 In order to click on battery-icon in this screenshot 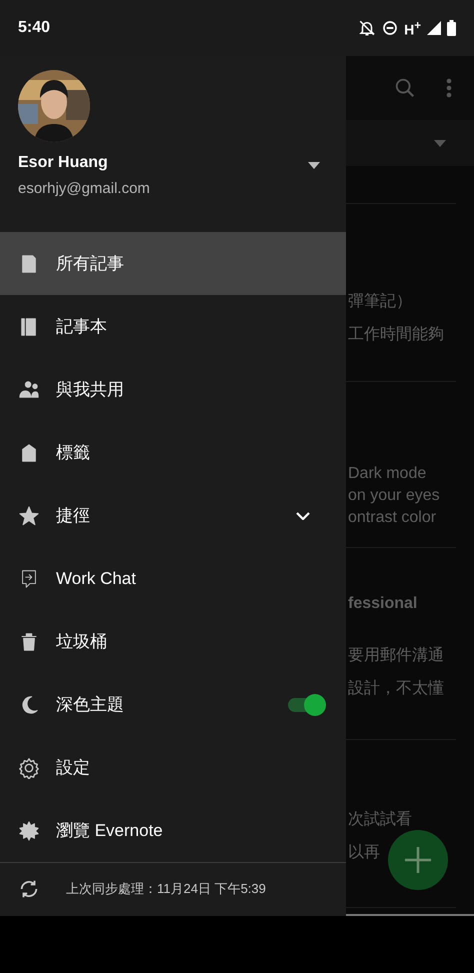, I will do `click(451, 28)`.